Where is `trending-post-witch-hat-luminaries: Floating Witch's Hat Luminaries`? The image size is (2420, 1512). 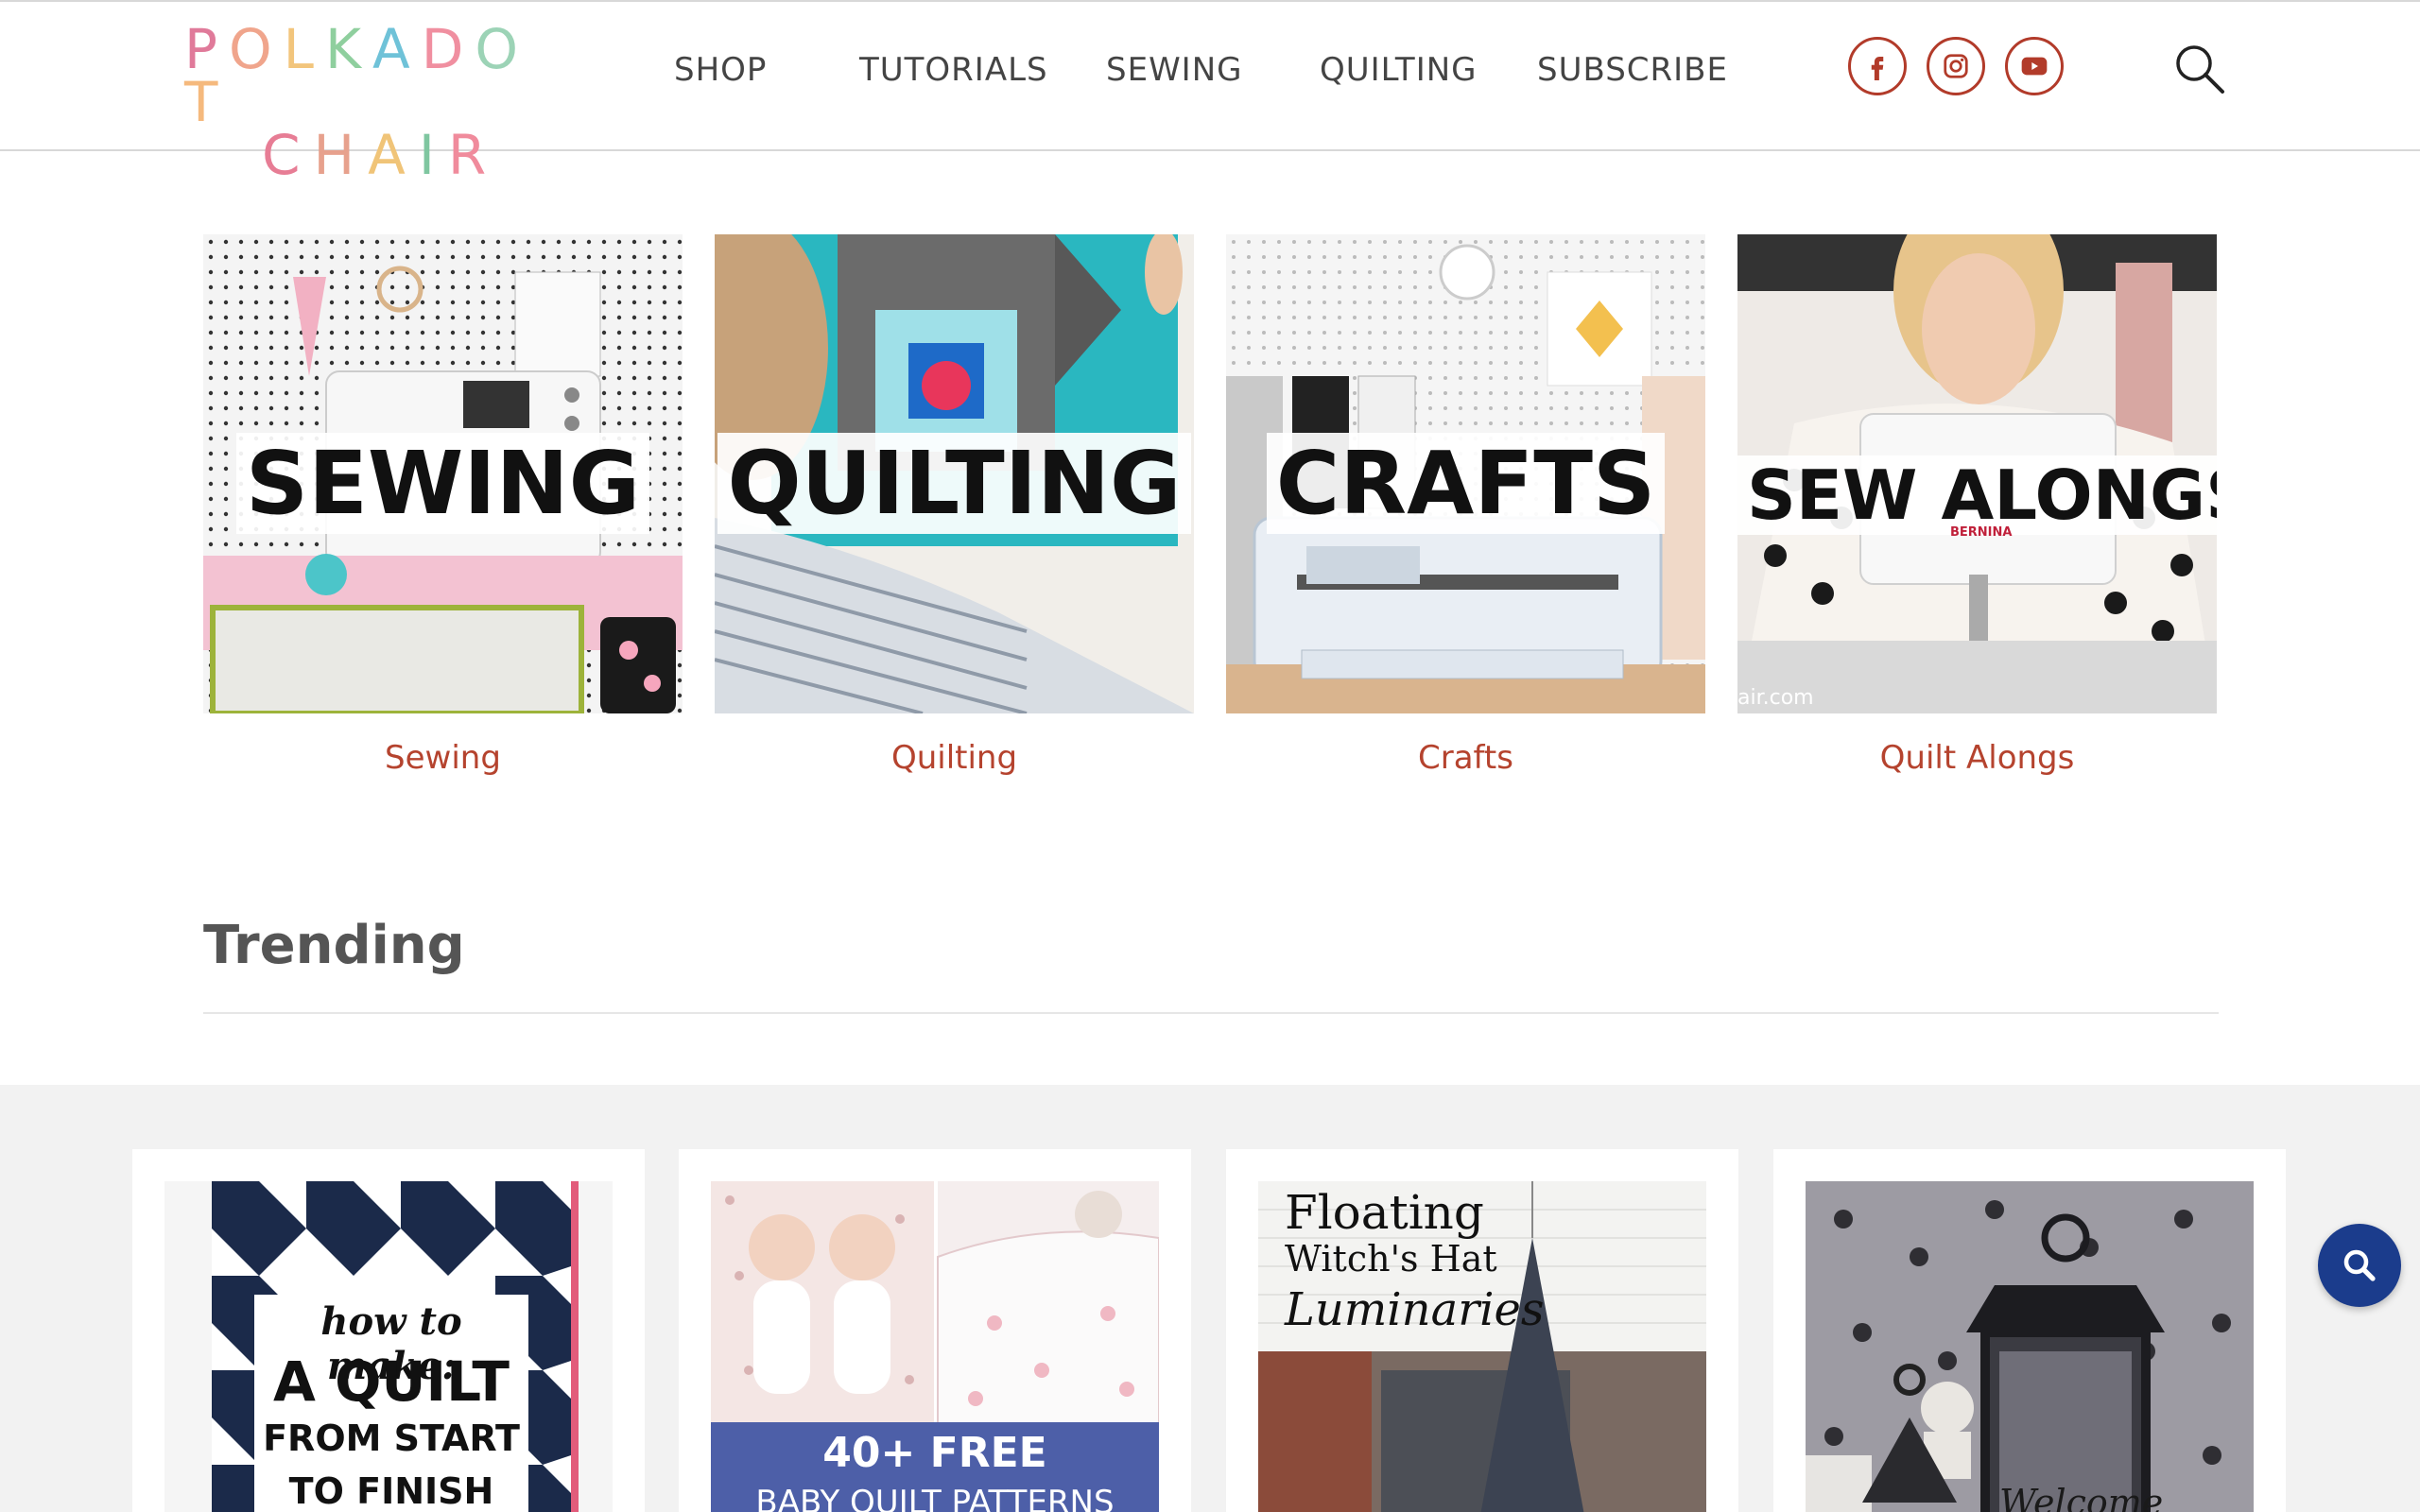
trending-post-witch-hat-luminaries: Floating Witch's Hat Luminaries is located at coordinates (1482, 1330).